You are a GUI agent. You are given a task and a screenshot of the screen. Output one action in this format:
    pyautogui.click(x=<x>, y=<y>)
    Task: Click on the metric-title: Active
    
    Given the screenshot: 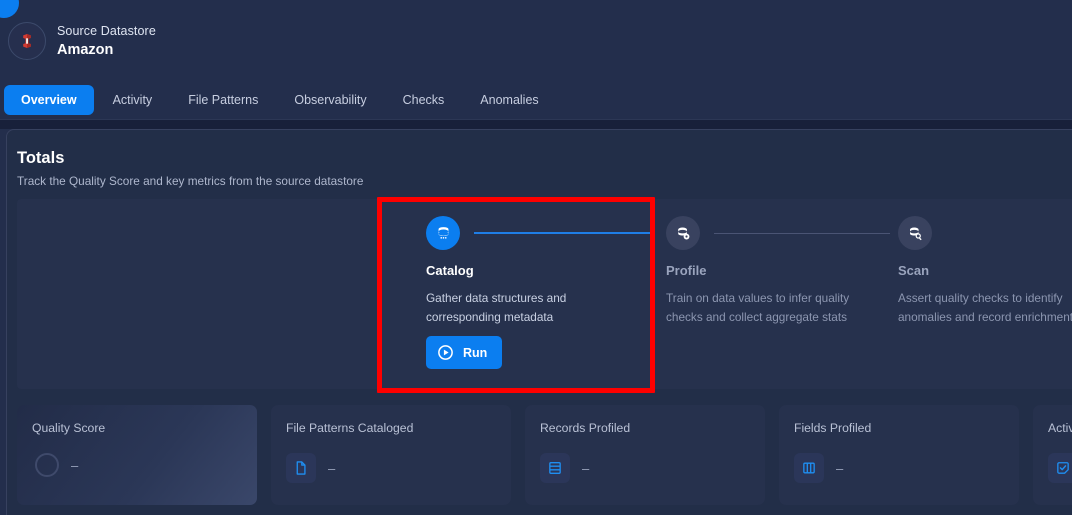 What is the action you would take?
    pyautogui.click(x=1060, y=428)
    